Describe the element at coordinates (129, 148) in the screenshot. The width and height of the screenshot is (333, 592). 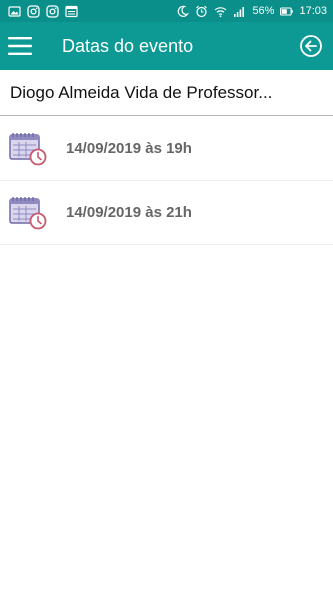
I see `date-label: 14/09/2019 às 19h` at that location.